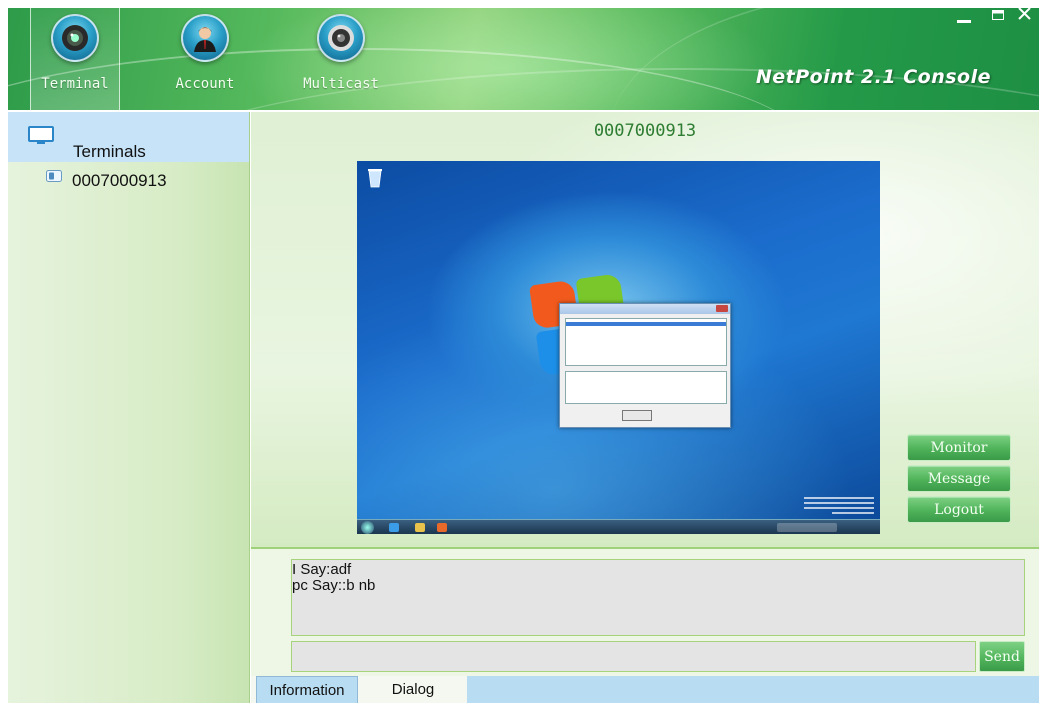  What do you see at coordinates (75, 38) in the screenshot?
I see `webcam-icon` at bounding box center [75, 38].